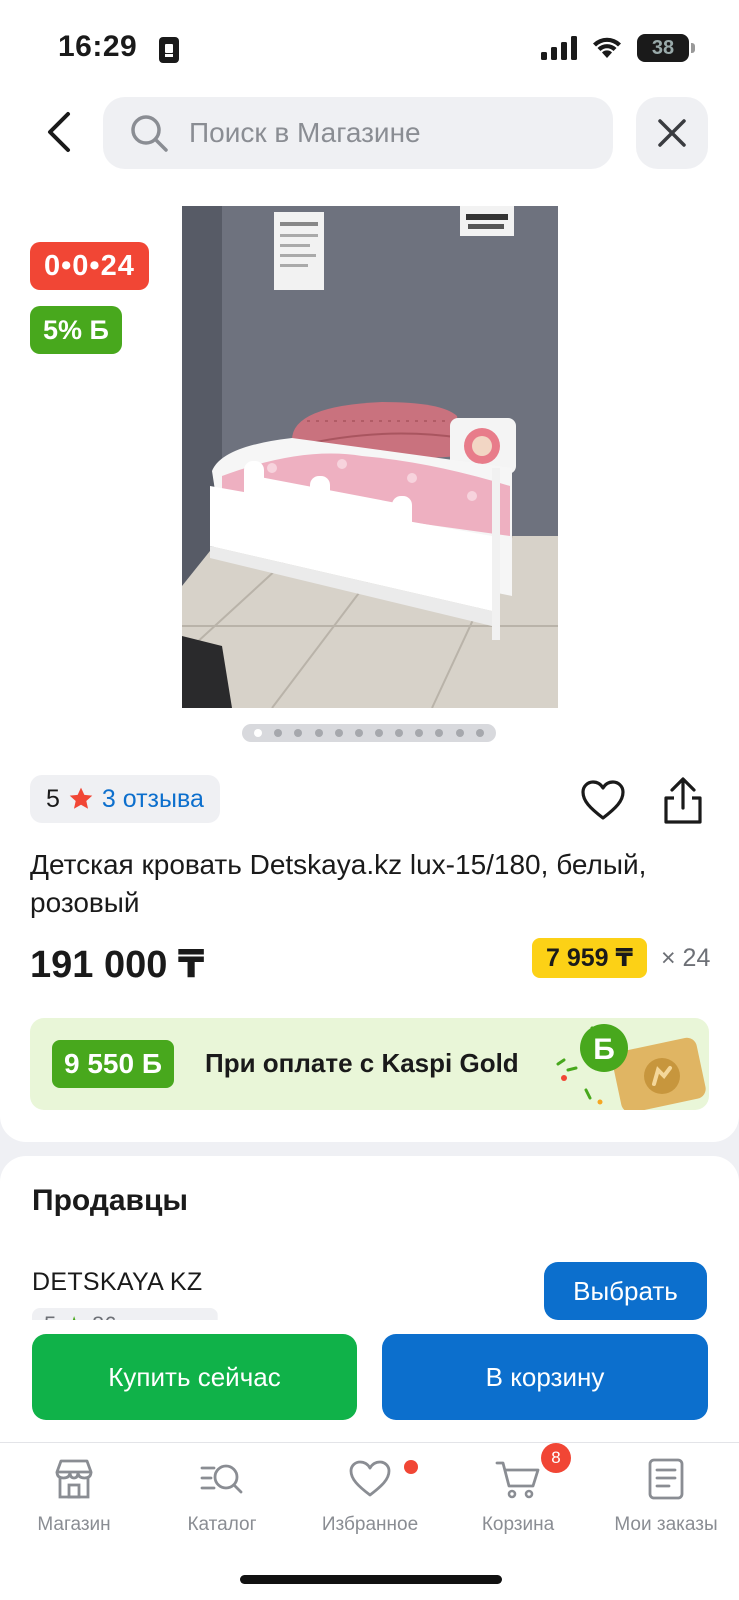 The image size is (739, 1600). I want to click on signal-icon, so click(559, 48).